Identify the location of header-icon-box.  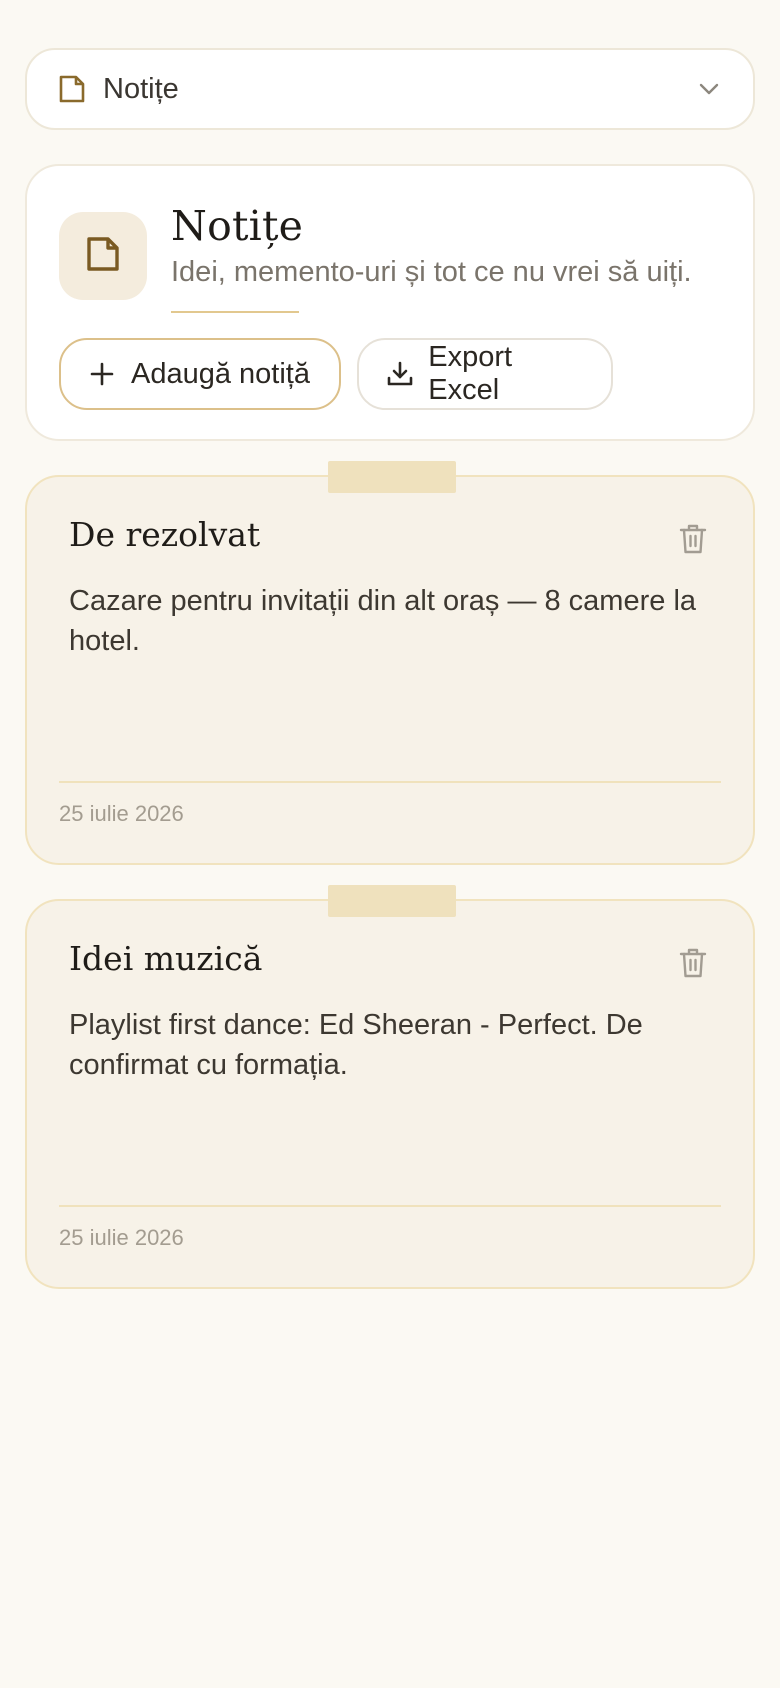
(103, 256).